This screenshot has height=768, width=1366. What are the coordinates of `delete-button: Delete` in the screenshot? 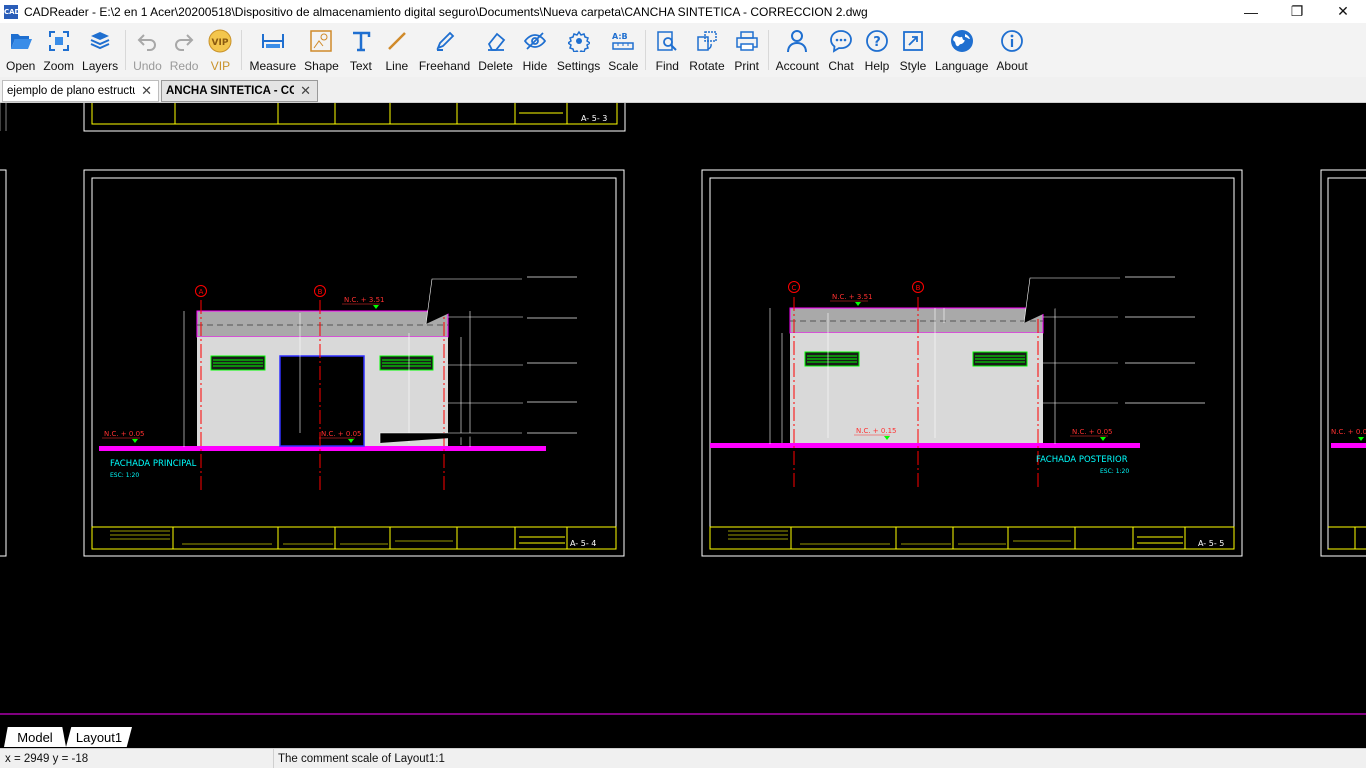 It's located at (495, 50).